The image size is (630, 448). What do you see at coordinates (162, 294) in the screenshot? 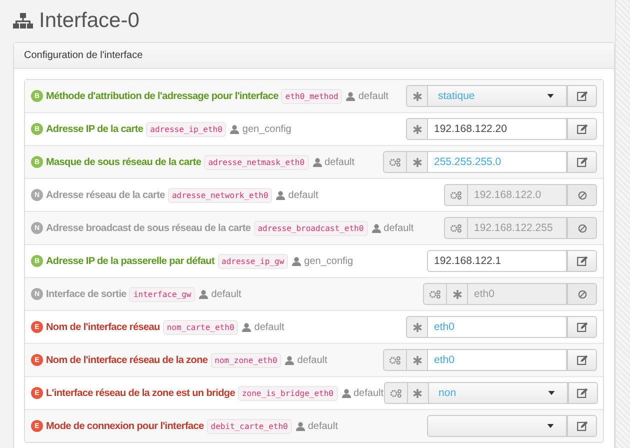
I see `variable-name: interface_gw` at bounding box center [162, 294].